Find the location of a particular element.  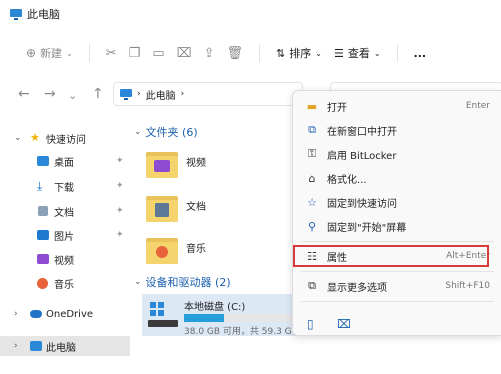

sidebar-item-videos: 视频 is located at coordinates (65, 259).